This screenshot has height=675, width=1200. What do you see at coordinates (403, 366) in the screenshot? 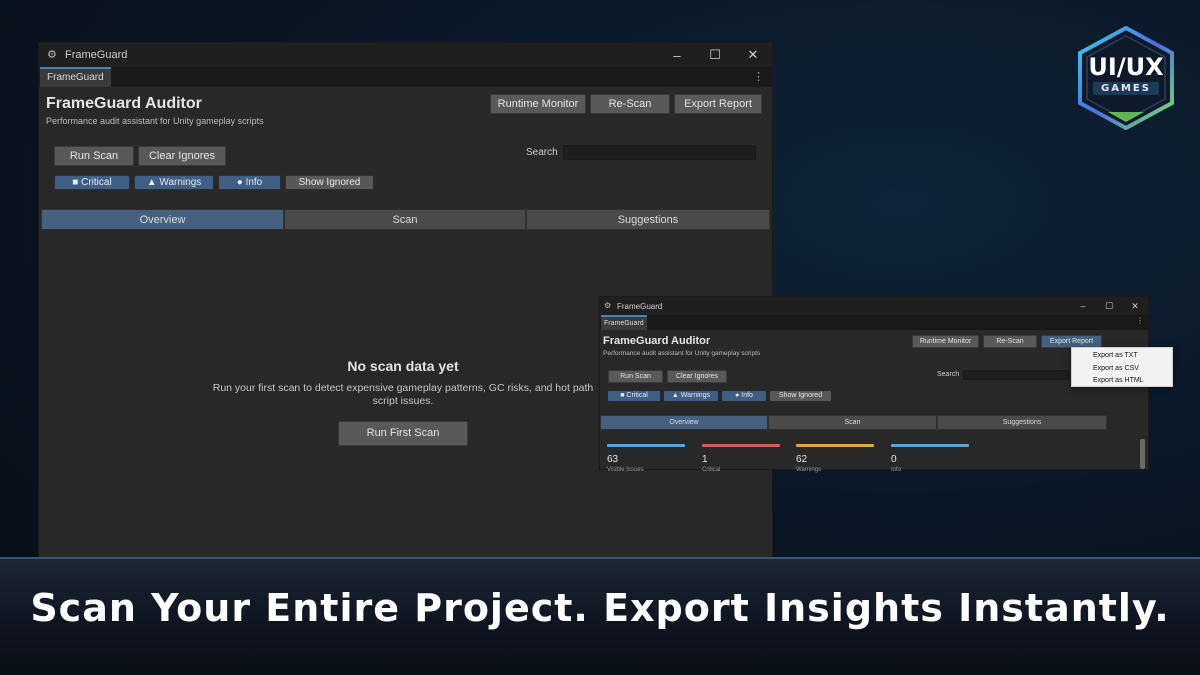
I see `empty-state-title: No scan data yet` at bounding box center [403, 366].